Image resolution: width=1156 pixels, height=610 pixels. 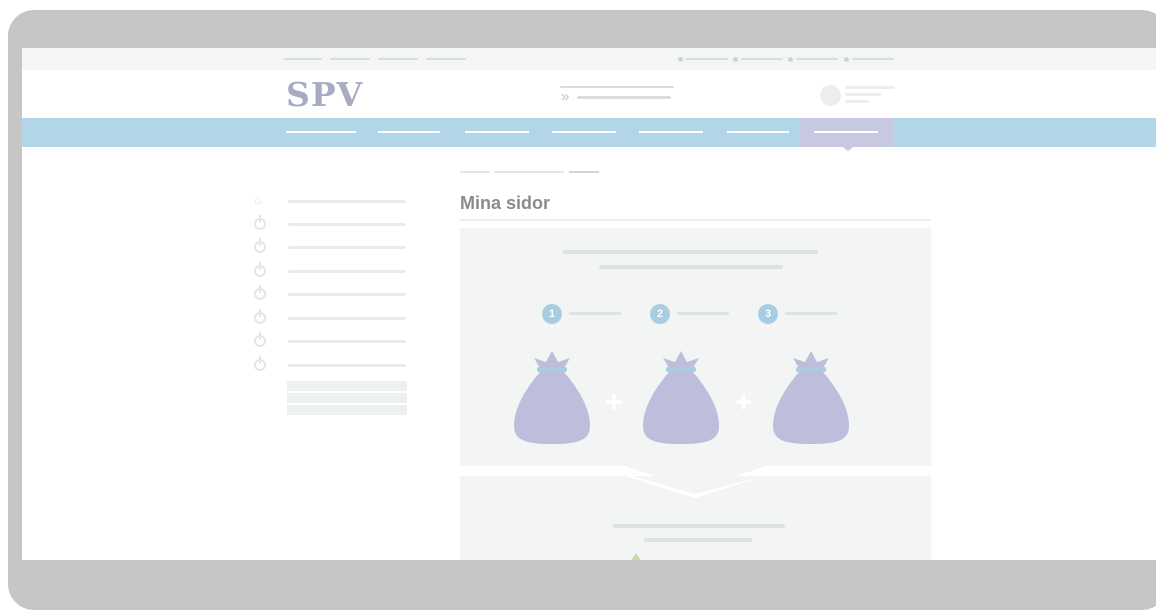 I want to click on avatar-icon, so click(x=830, y=95).